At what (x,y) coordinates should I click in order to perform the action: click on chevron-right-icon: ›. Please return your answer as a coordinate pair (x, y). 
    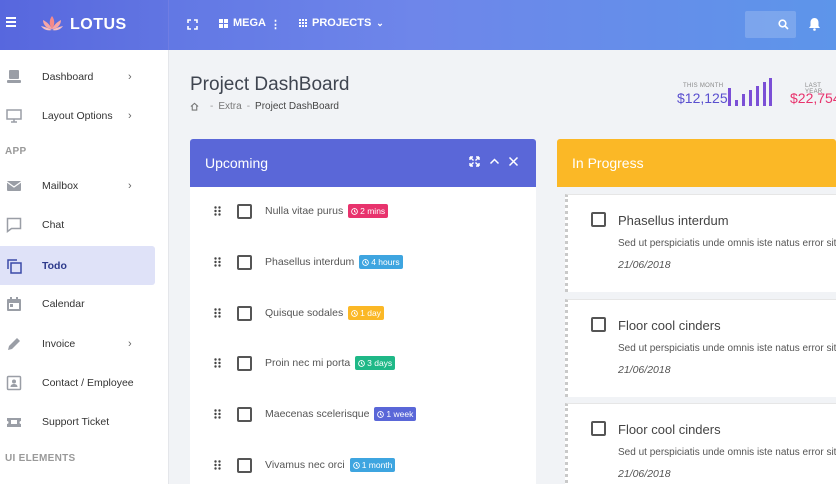
    Looking at the image, I should click on (130, 115).